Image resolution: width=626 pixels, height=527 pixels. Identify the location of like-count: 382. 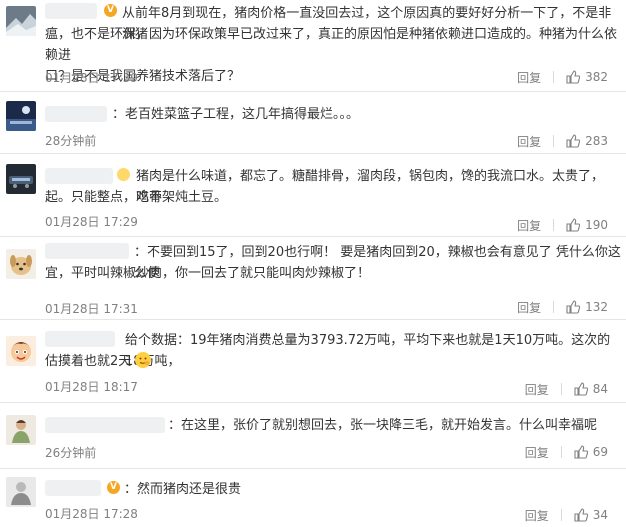
(596, 77).